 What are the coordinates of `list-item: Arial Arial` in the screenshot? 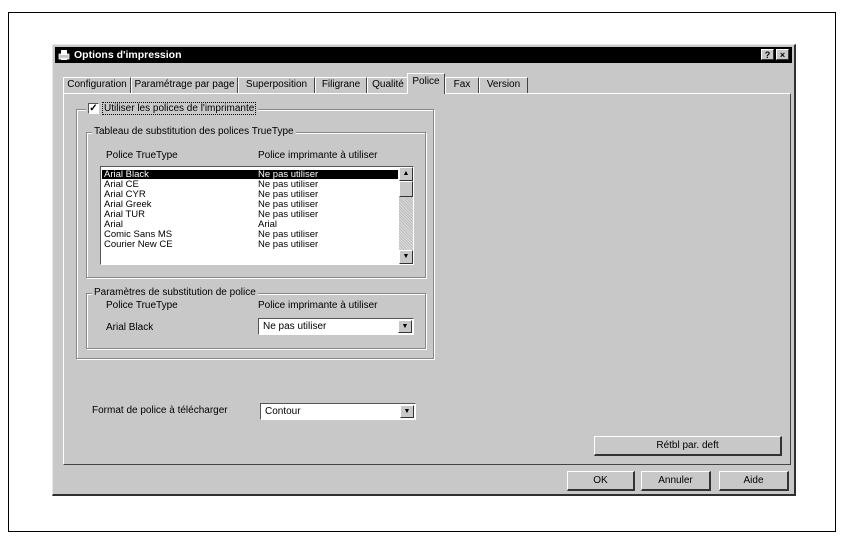 It's located at (250, 225).